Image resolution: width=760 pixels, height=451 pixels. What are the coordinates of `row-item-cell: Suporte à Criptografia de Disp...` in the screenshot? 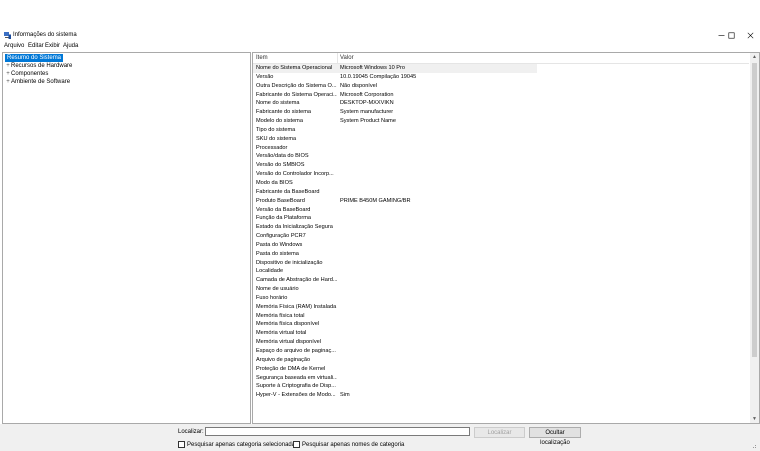 It's located at (296, 386).